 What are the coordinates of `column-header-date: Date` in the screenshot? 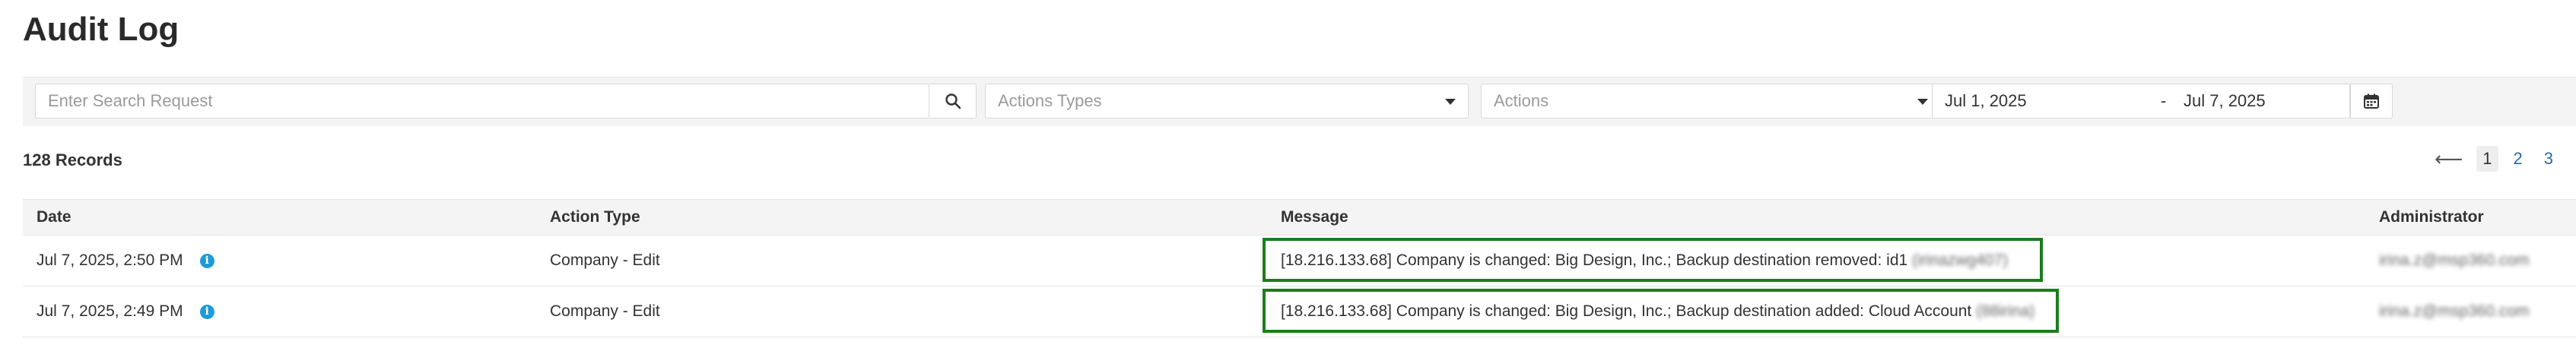 It's located at (54, 217).